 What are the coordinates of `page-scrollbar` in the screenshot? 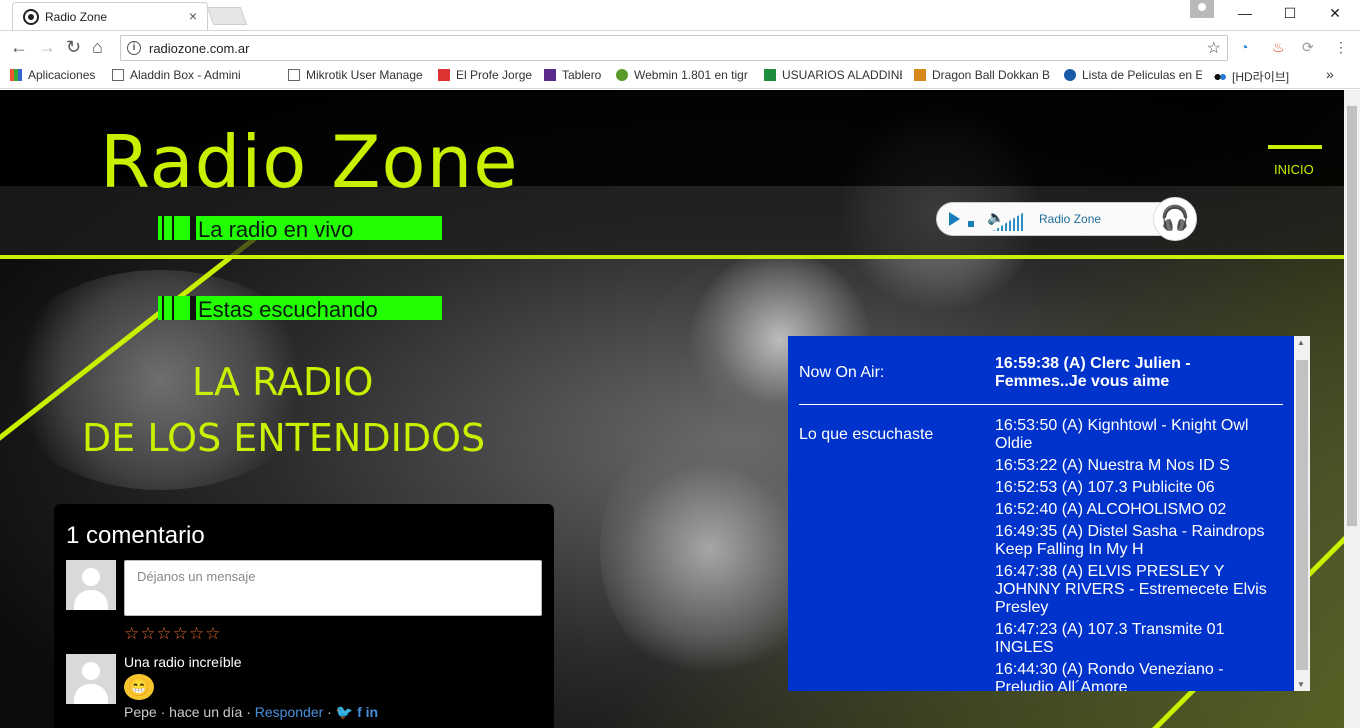 It's located at (1352, 409).